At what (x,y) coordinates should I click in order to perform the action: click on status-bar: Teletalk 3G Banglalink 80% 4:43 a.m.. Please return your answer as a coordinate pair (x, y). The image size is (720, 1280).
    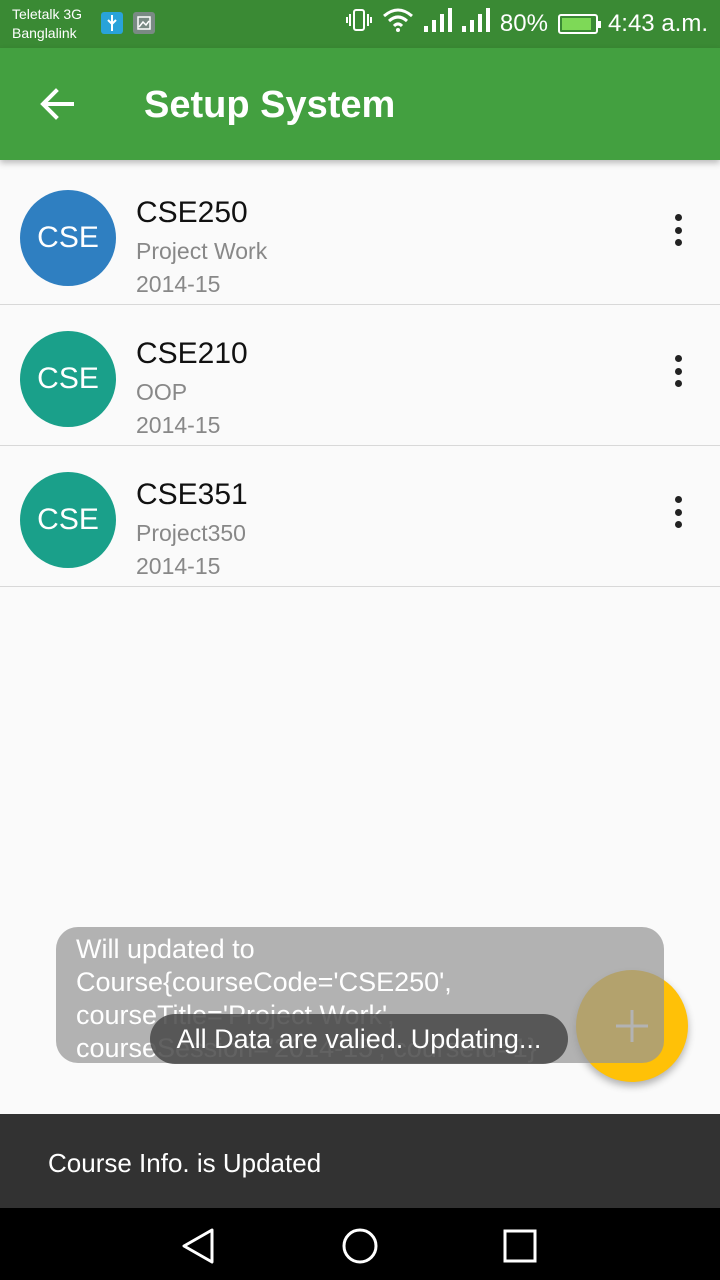
    Looking at the image, I should click on (360, 24).